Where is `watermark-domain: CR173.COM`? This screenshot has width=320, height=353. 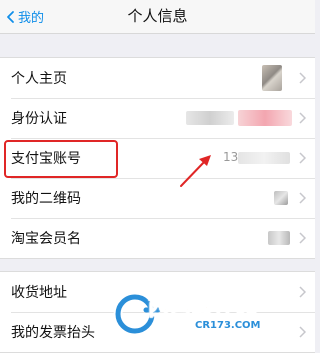 watermark-domain: CR173.COM is located at coordinates (228, 325).